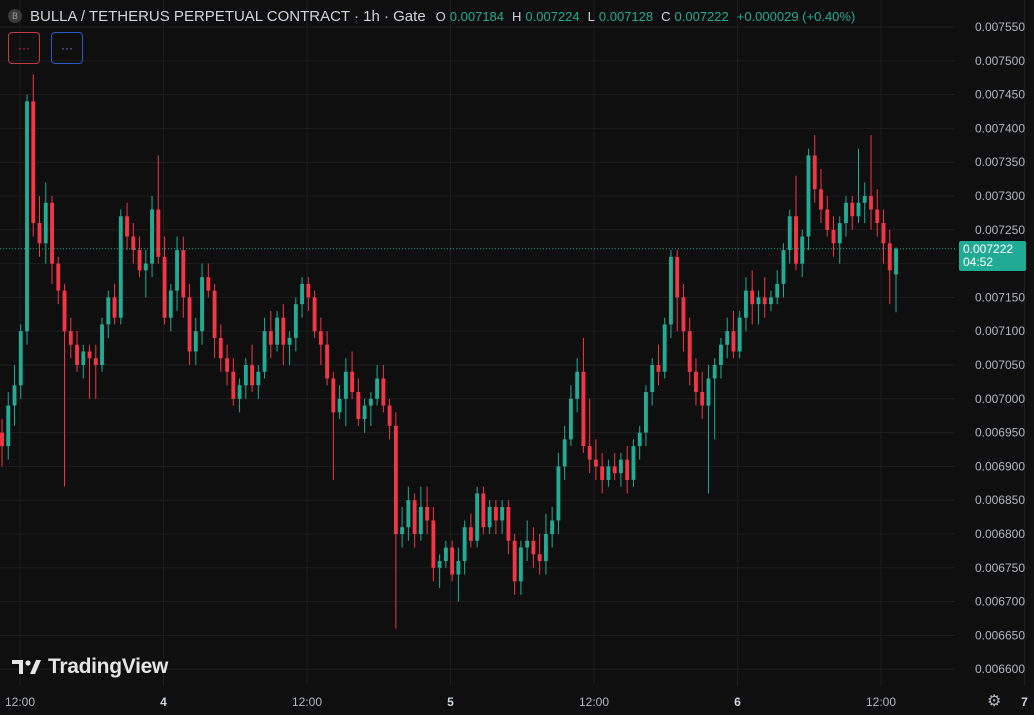 Image resolution: width=1034 pixels, height=715 pixels. What do you see at coordinates (1000, 635) in the screenshot?
I see `y-tick-label: 0.006650` at bounding box center [1000, 635].